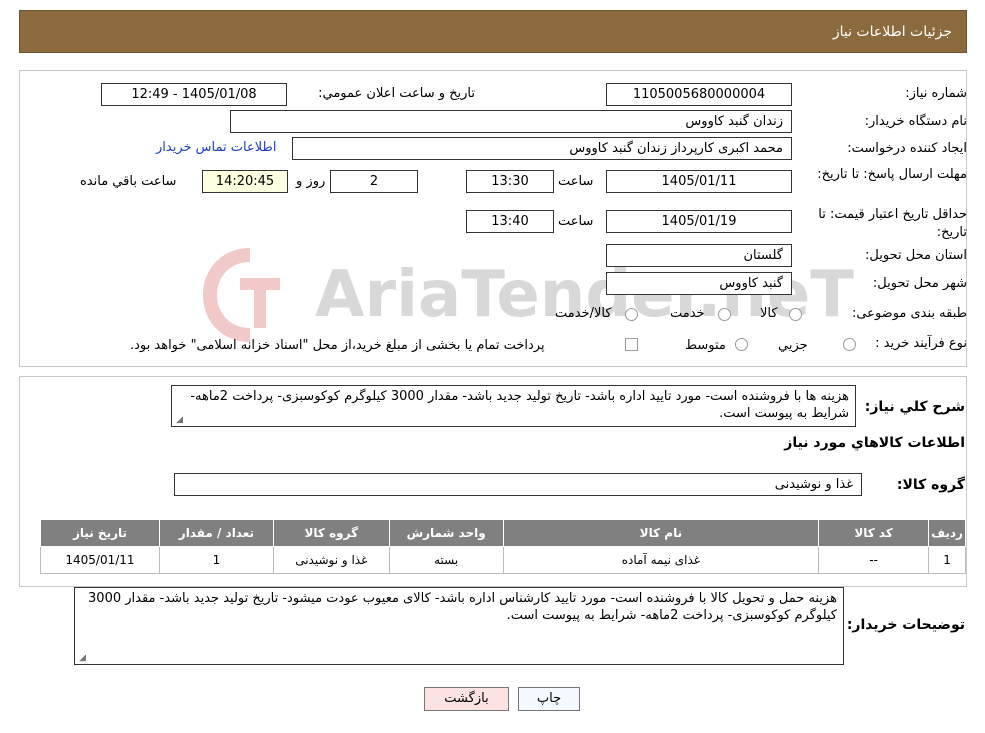  Describe the element at coordinates (331, 560) in the screenshot. I see `cell-group: غذا و نوشیدنی` at that location.